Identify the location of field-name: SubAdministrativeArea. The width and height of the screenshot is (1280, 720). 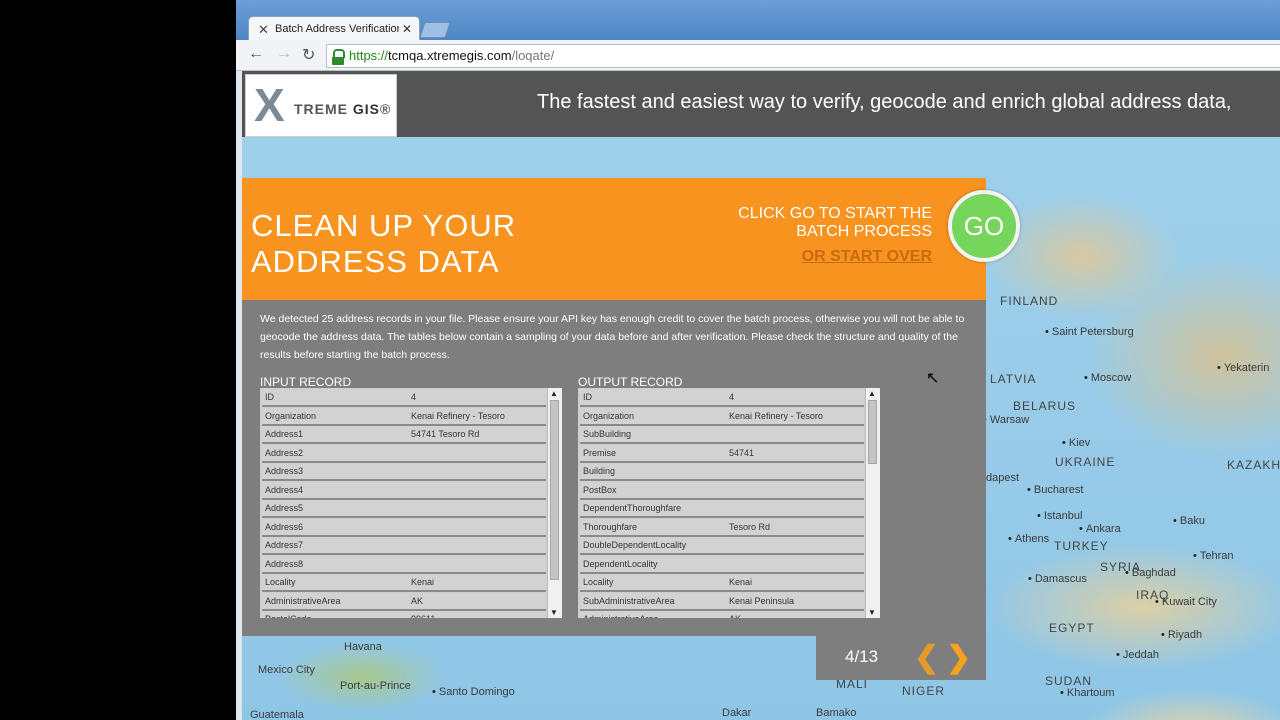
(629, 600).